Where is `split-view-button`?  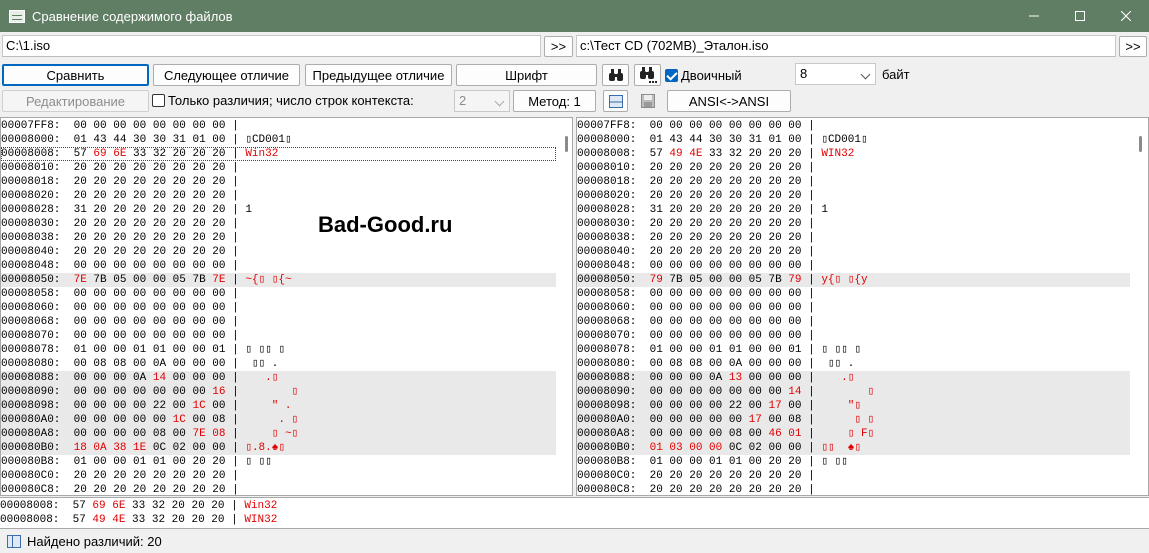
split-view-button is located at coordinates (615, 101).